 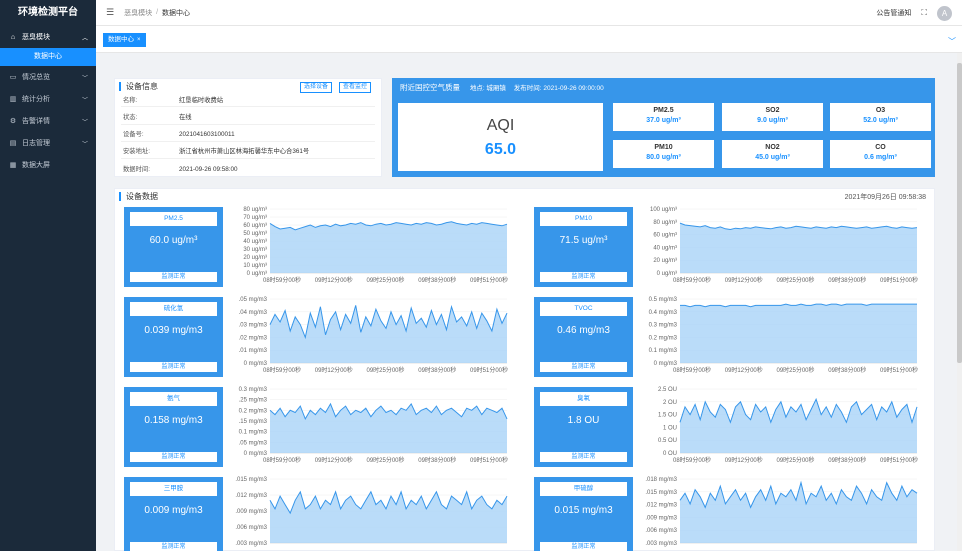 What do you see at coordinates (316, 87) in the screenshot?
I see `select-device-button: 选择设备` at bounding box center [316, 87].